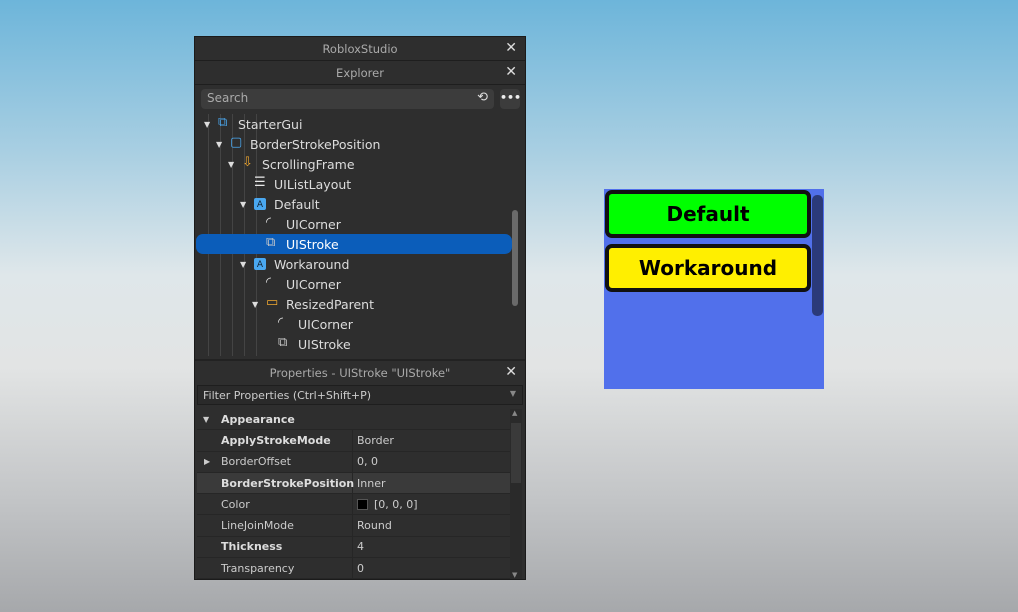  What do you see at coordinates (228, 98) in the screenshot?
I see `search-placeholder: Search` at bounding box center [228, 98].